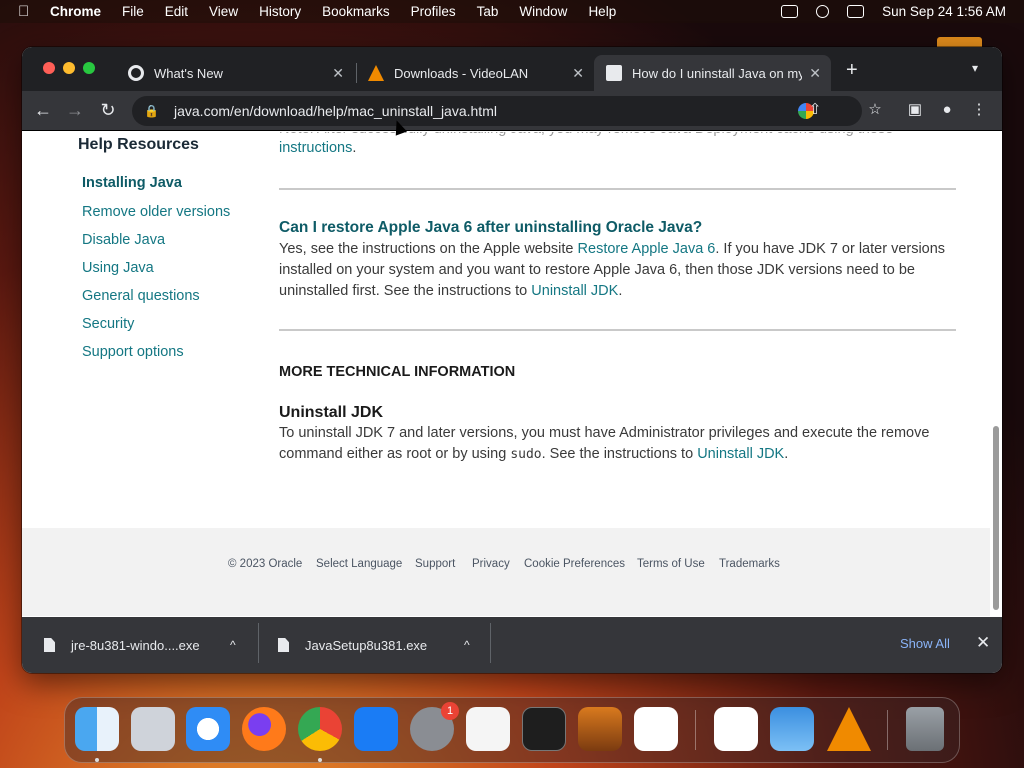 This screenshot has width=1024, height=768. Describe the element at coordinates (712, 73) in the screenshot. I see `tab-uninstall-java: How do I uninstall Java on my M ✕` at that location.